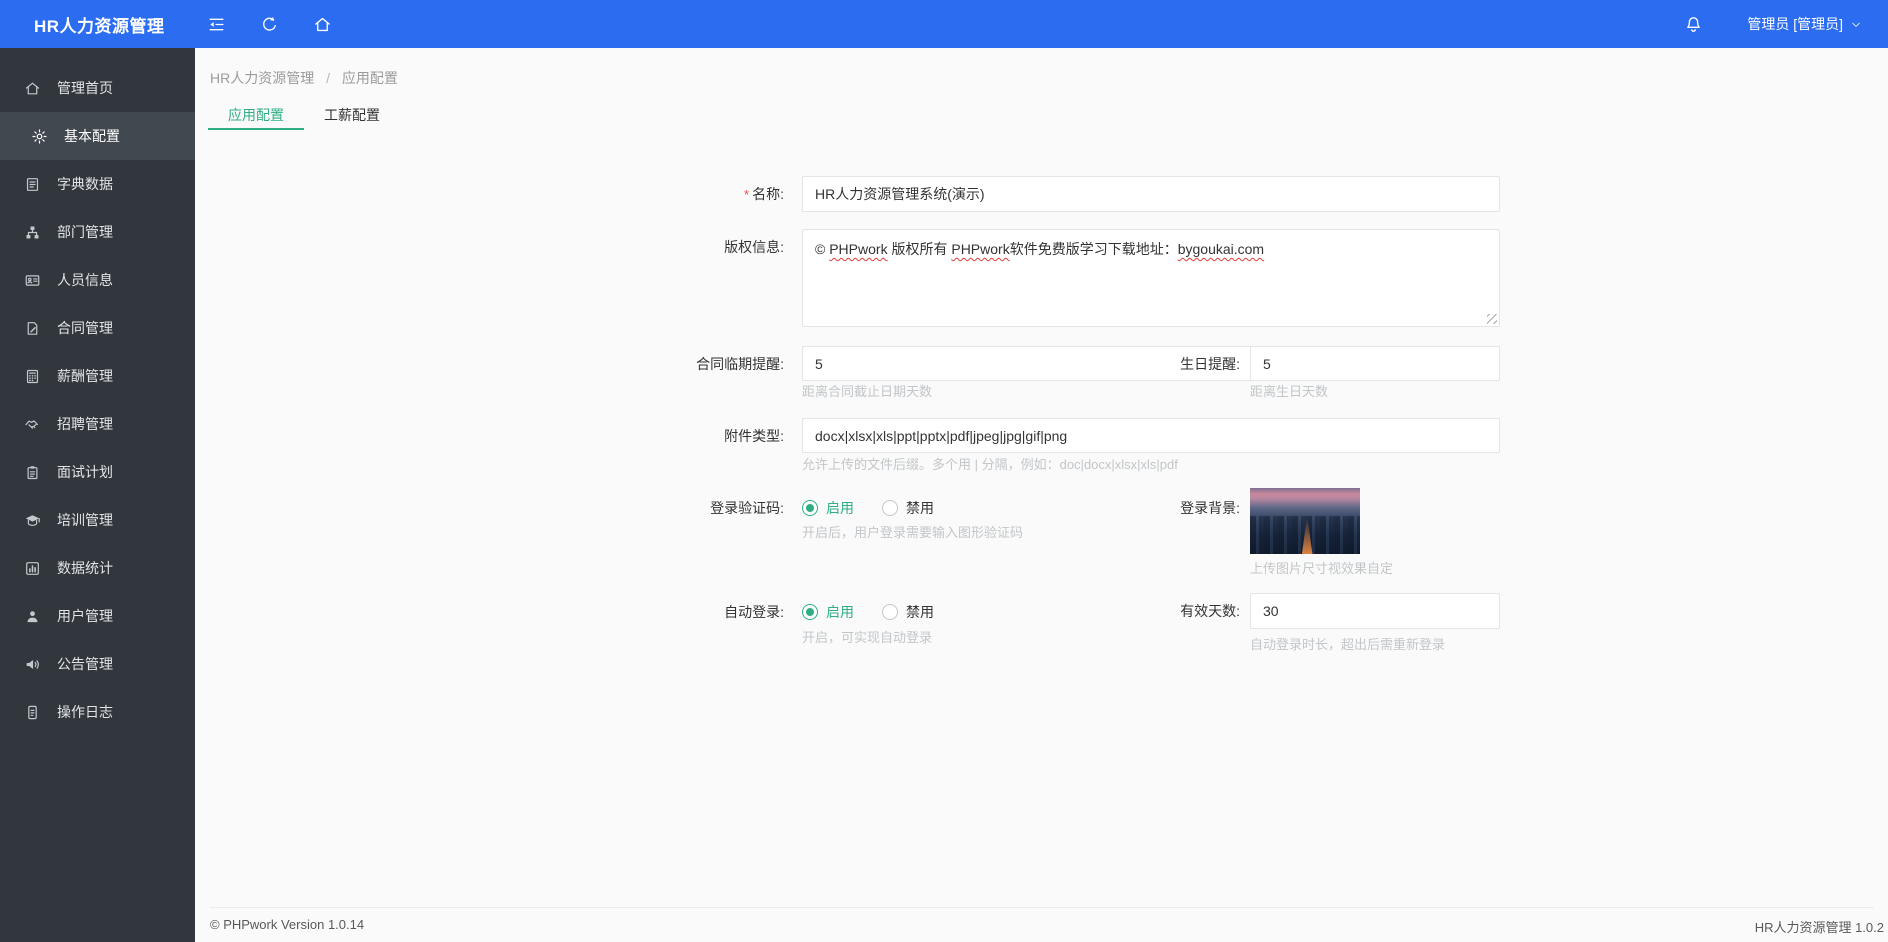 The width and height of the screenshot is (1888, 942). Describe the element at coordinates (868, 612) in the screenshot. I see `auto-login-radio-group: 启用 禁用` at that location.